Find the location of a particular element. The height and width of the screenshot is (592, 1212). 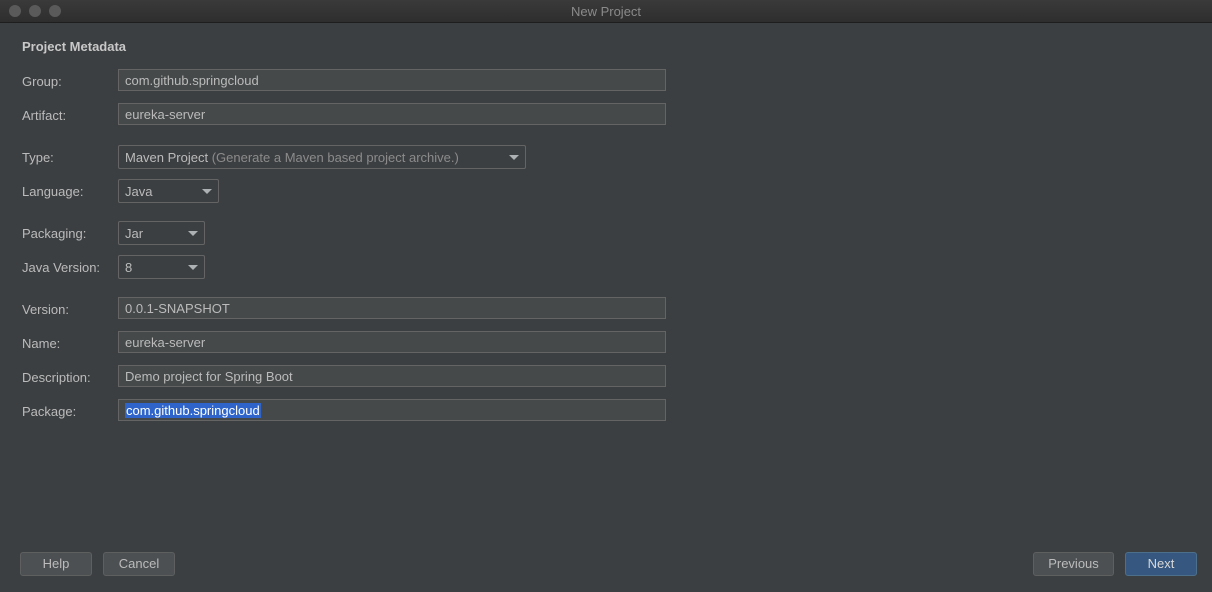

java-version-label: Java Version: is located at coordinates (61, 267).